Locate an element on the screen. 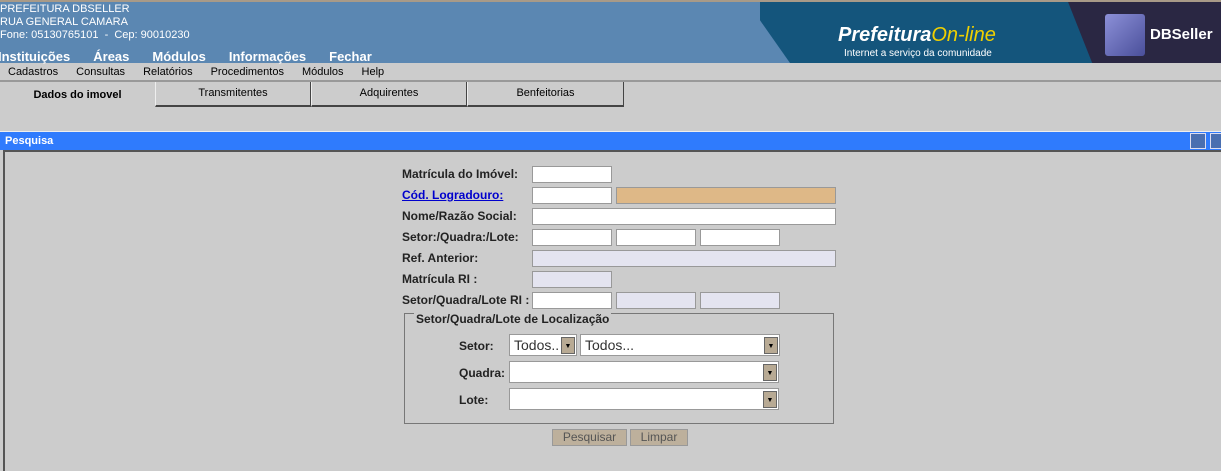 The height and width of the screenshot is (471, 1221). window-title: Pesquisa is located at coordinates (610, 140).